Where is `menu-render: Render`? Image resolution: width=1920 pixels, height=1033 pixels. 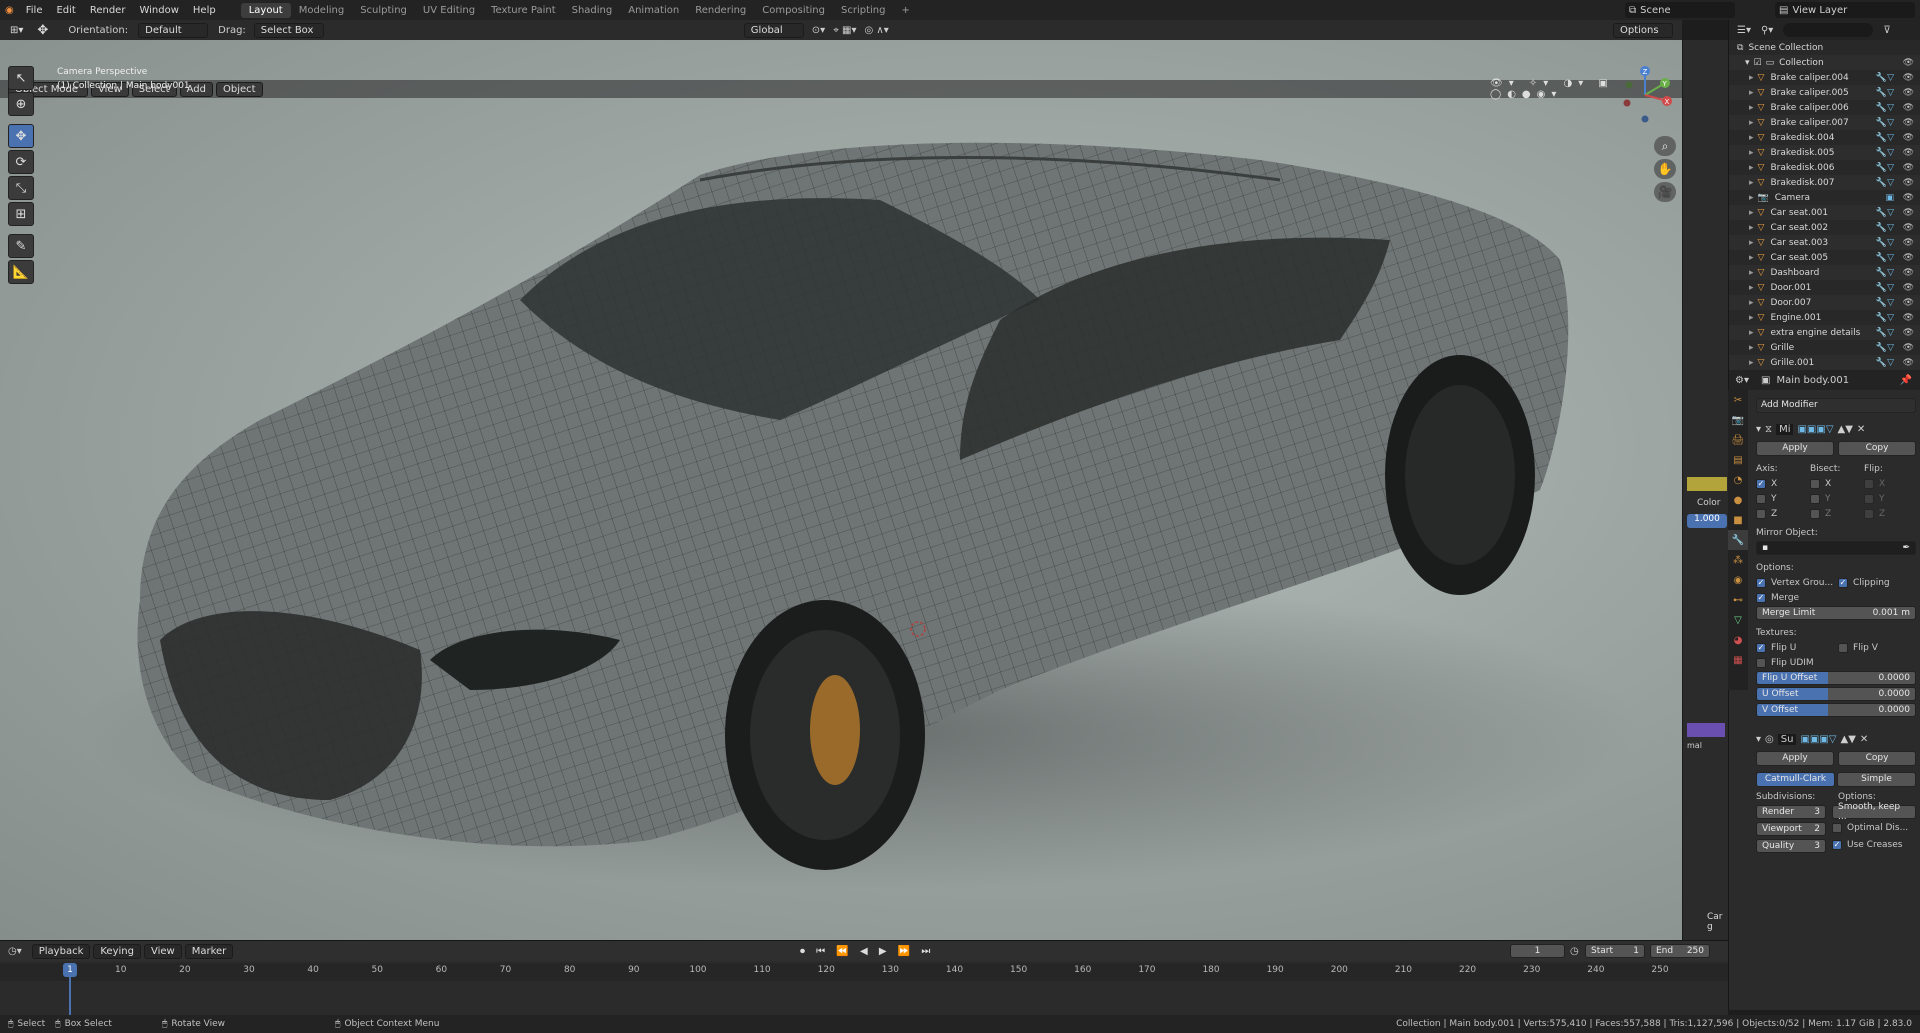 menu-render: Render is located at coordinates (108, 10).